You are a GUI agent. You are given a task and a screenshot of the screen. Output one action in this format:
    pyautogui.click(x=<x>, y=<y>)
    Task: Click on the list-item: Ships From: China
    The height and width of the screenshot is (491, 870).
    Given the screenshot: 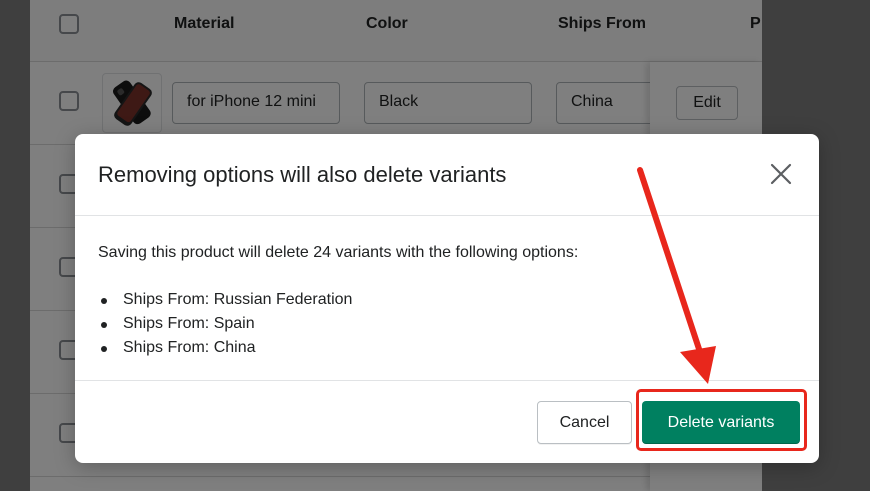 What is the action you would take?
    pyautogui.click(x=225, y=348)
    